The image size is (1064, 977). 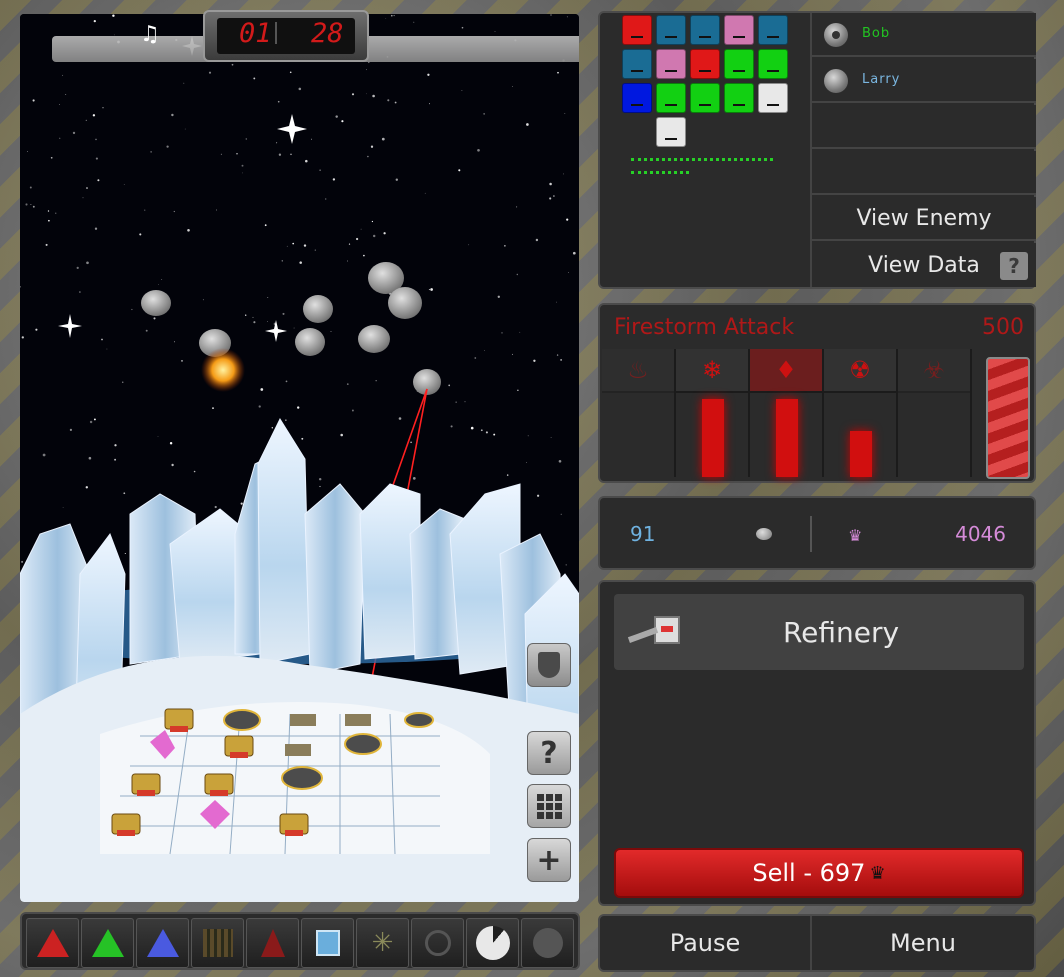 What do you see at coordinates (935, 413) in the screenshot?
I see `weapon-slot: ☣` at bounding box center [935, 413].